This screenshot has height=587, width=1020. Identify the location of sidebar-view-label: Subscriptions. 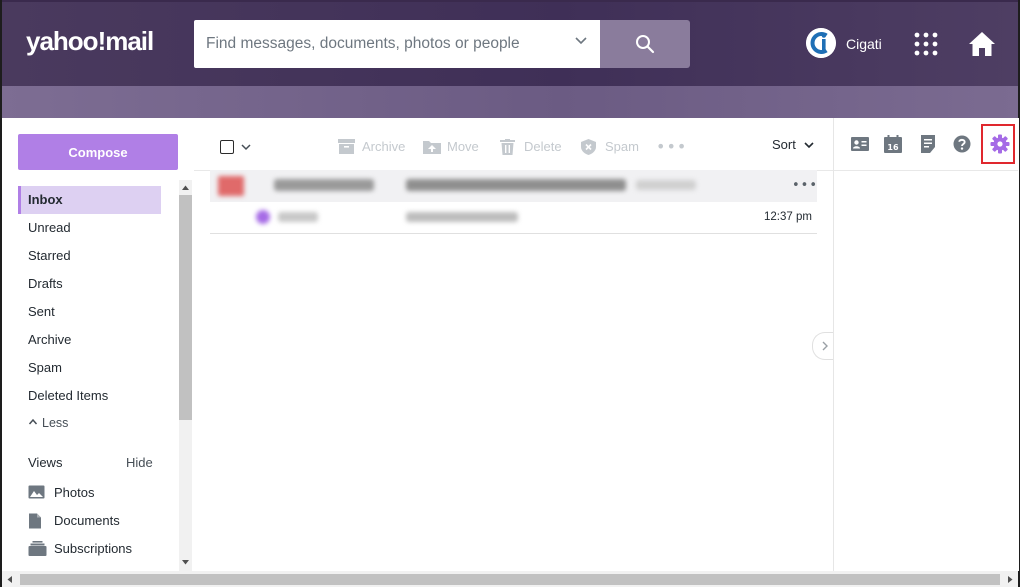
(93, 548).